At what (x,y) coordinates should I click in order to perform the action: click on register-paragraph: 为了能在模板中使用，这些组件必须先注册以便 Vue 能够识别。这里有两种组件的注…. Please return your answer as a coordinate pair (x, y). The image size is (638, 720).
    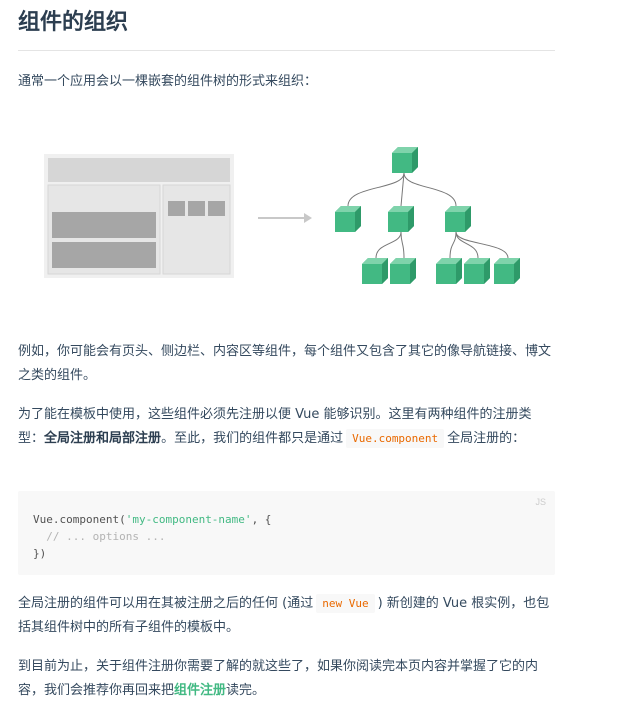
    Looking at the image, I should click on (275, 427).